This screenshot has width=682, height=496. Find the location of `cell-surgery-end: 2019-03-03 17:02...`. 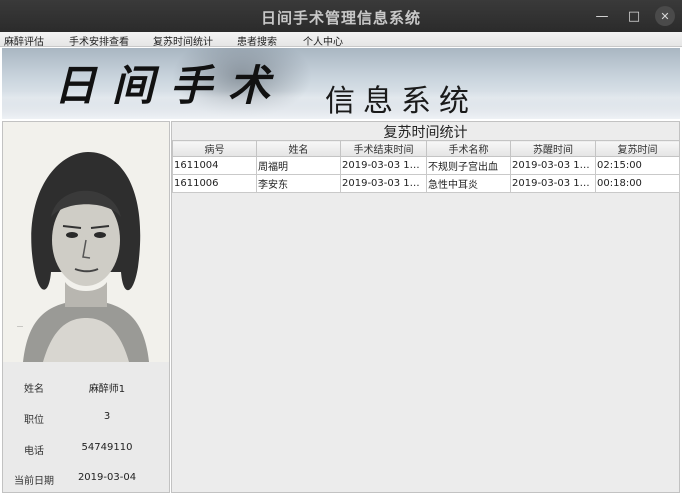

cell-surgery-end: 2019-03-03 17:02... is located at coordinates (383, 183).